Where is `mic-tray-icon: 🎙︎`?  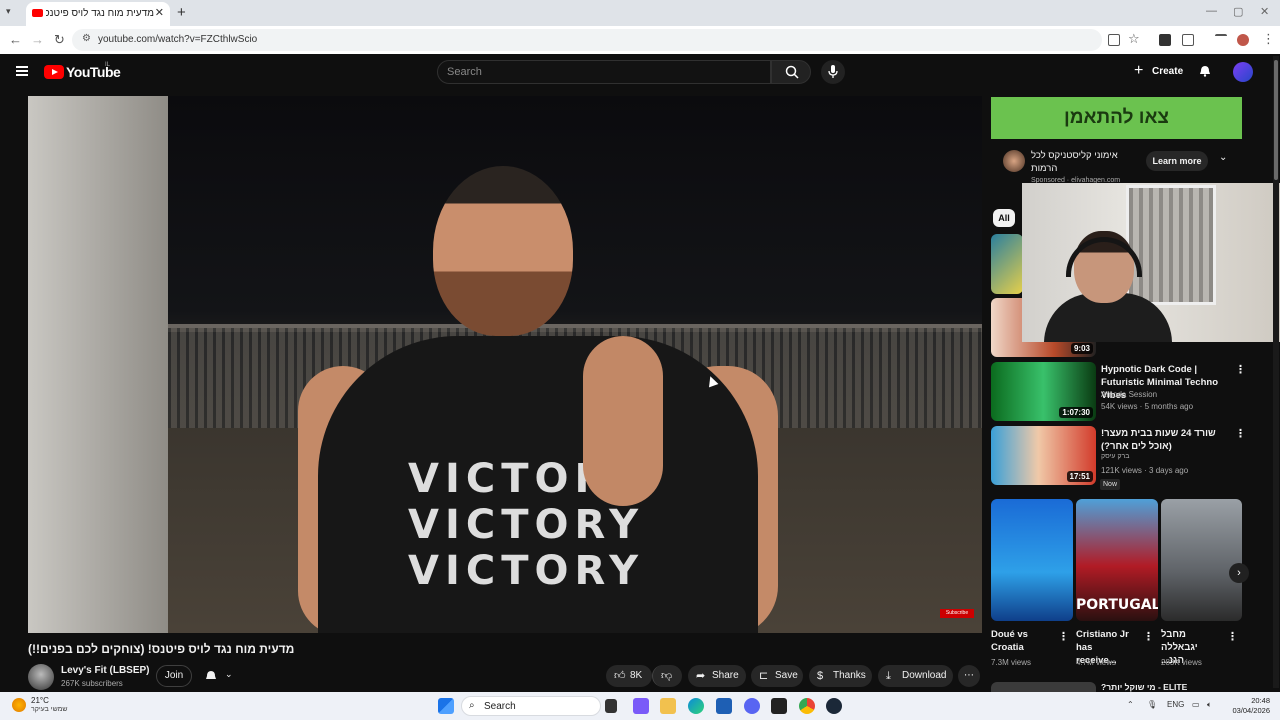 mic-tray-icon: 🎙︎ is located at coordinates (1152, 704).